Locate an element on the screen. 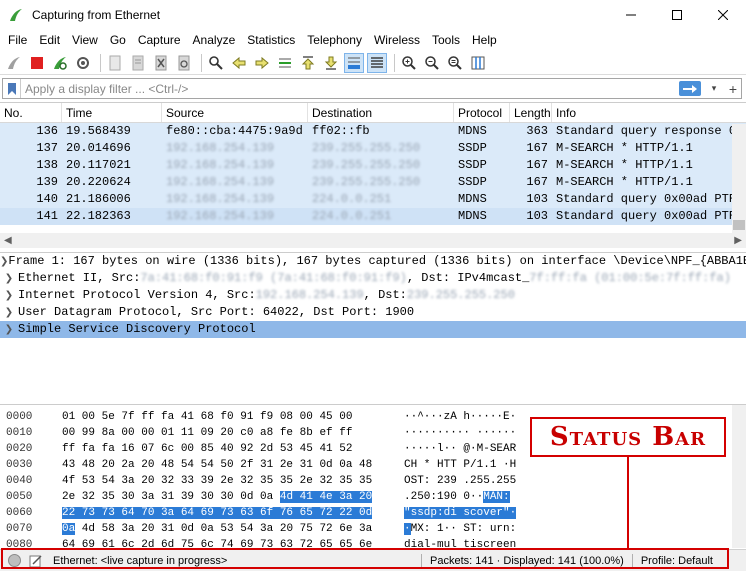 This screenshot has width=746, height=575. display-filter-input is located at coordinates (350, 88).